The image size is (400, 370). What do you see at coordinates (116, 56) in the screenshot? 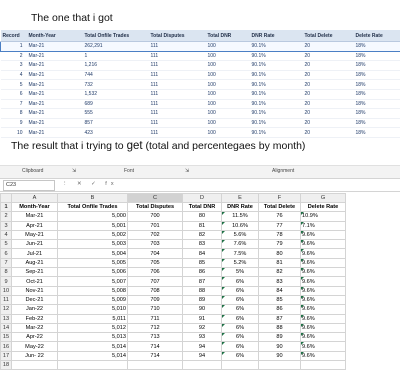
I see `result-grid-cell: 1` at bounding box center [116, 56].